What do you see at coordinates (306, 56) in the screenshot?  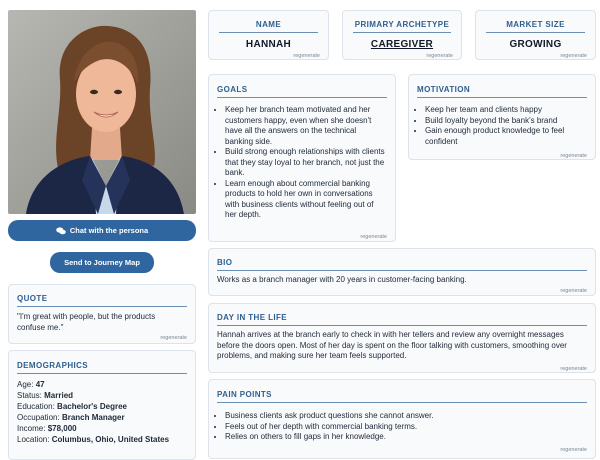 I see `name-regenerate-link: regenerate` at bounding box center [306, 56].